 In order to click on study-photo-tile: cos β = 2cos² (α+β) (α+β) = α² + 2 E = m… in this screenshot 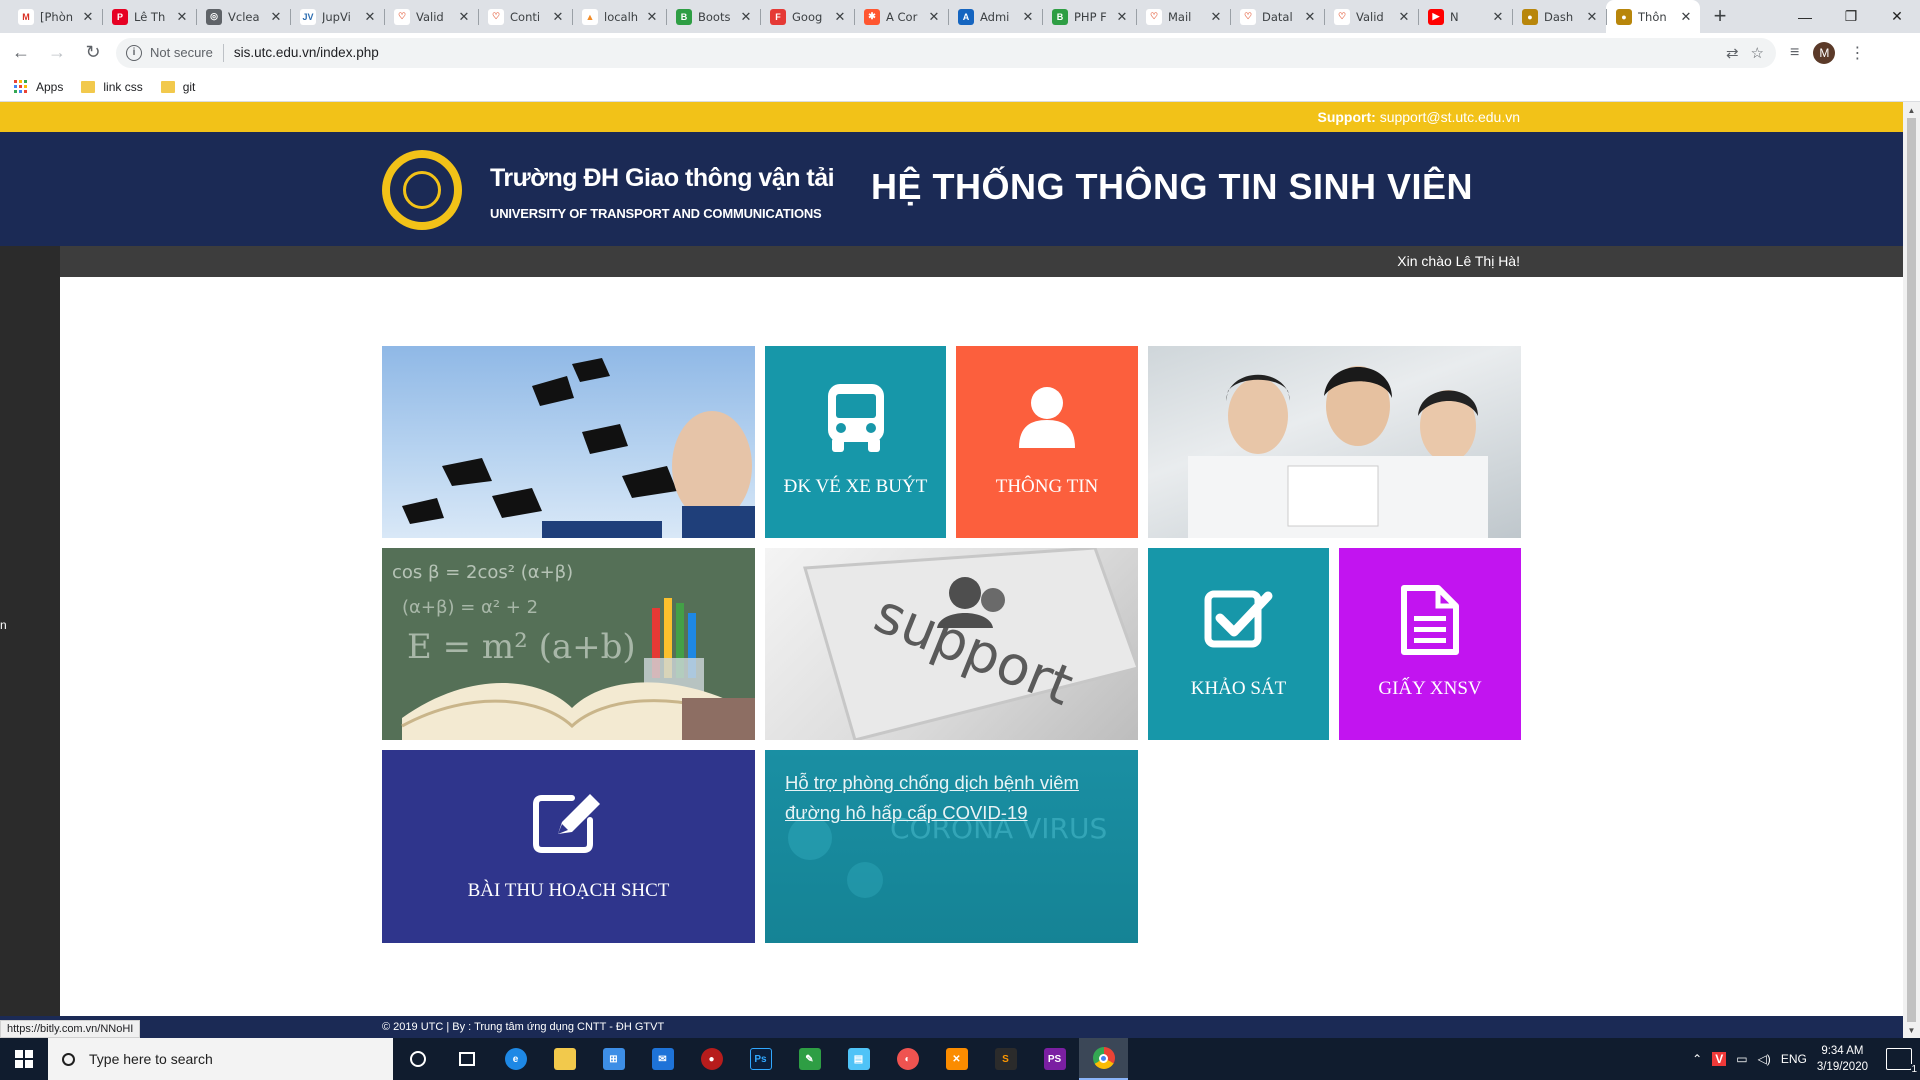, I will do `click(568, 644)`.